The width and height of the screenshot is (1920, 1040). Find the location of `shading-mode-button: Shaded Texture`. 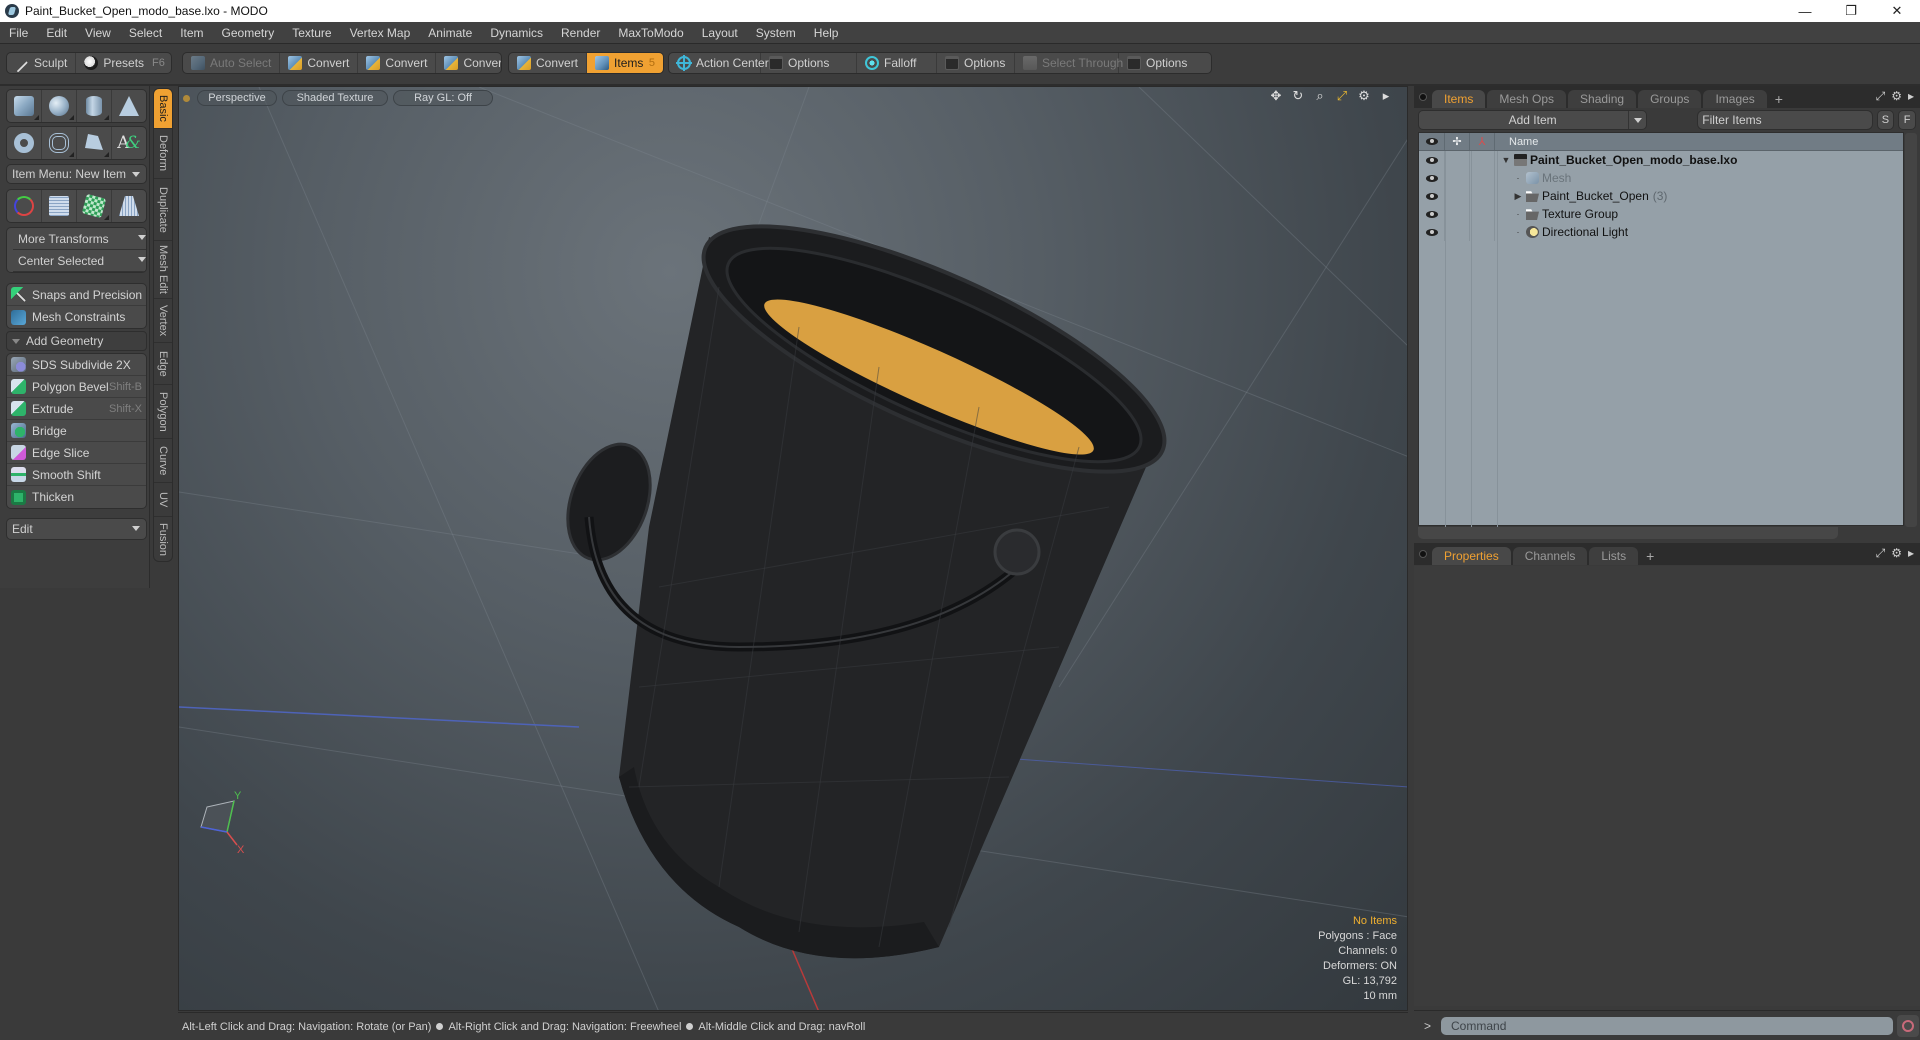

shading-mode-button: Shaded Texture is located at coordinates (335, 98).